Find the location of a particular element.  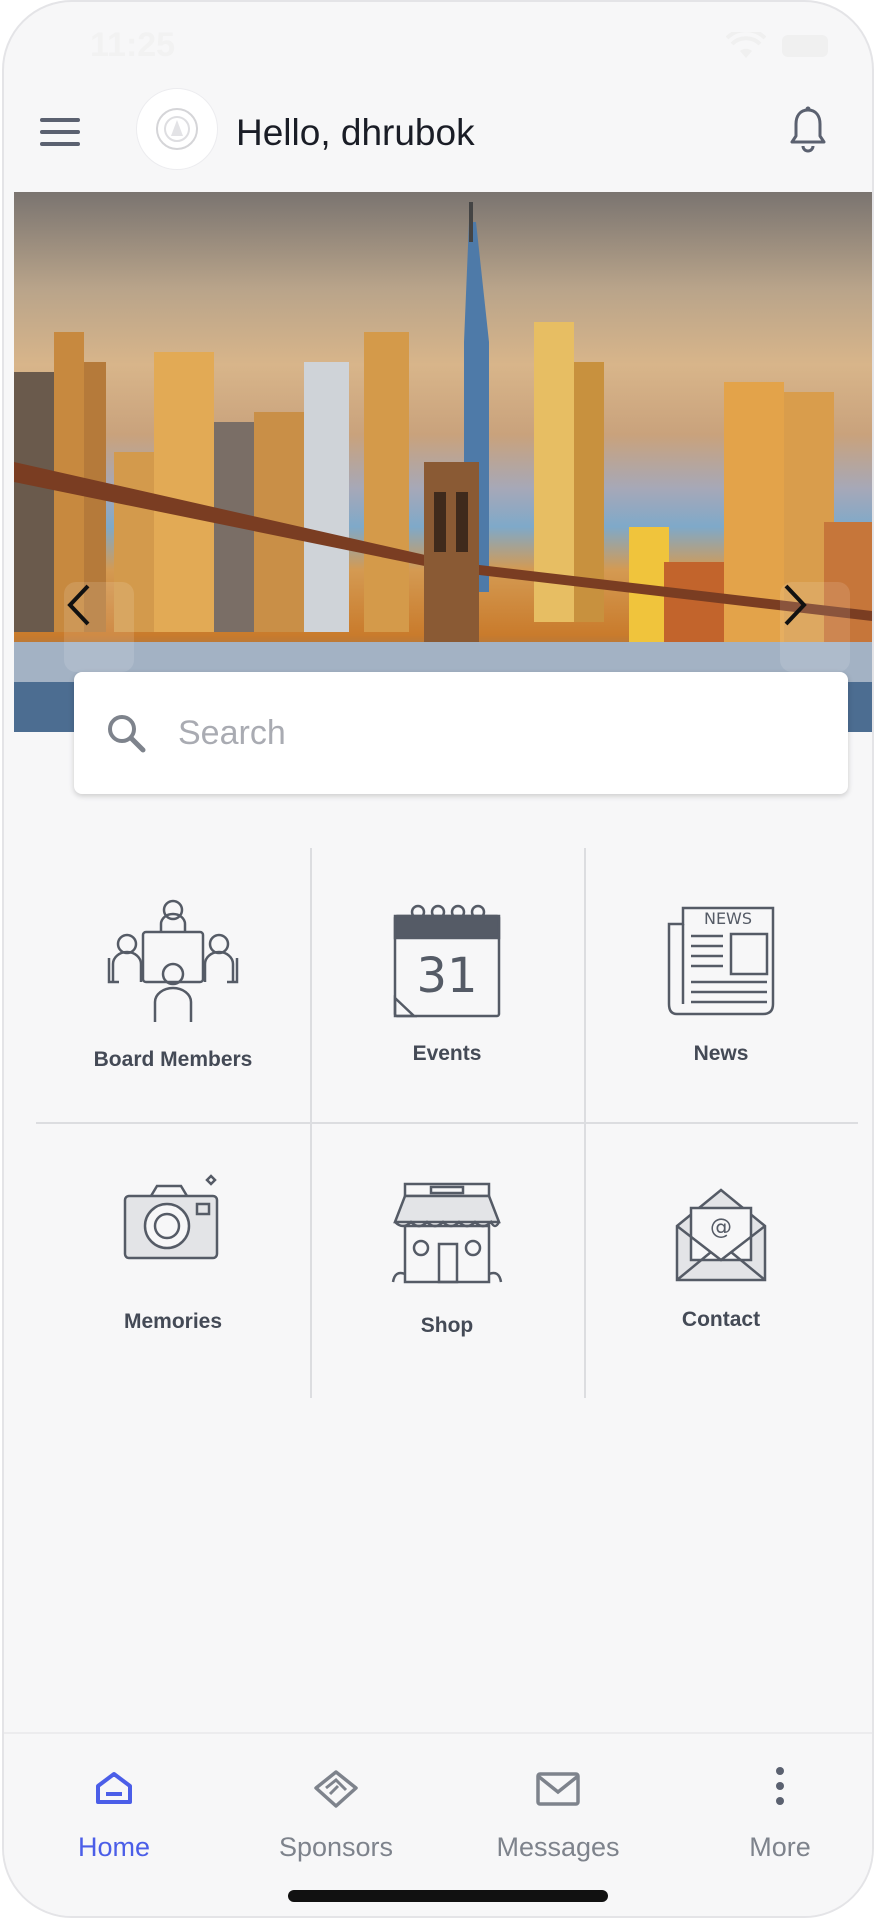

wifi-icon is located at coordinates (746, 45).